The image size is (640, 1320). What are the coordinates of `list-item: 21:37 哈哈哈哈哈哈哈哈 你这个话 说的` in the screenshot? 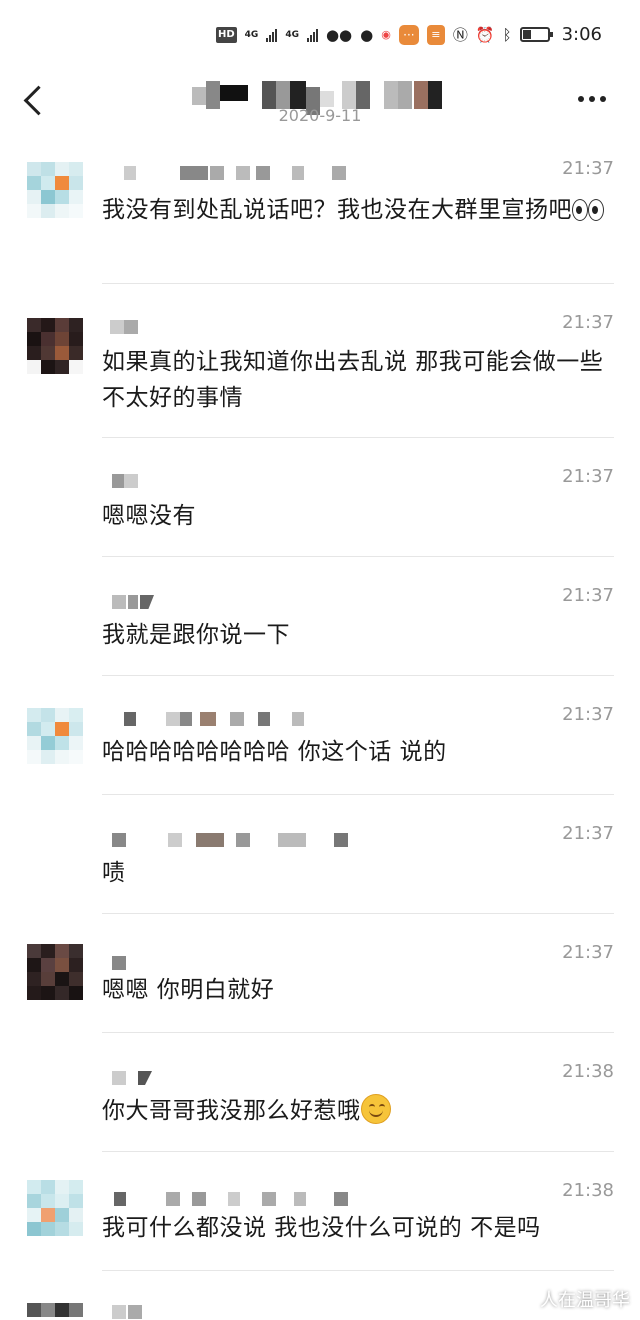 It's located at (320, 748).